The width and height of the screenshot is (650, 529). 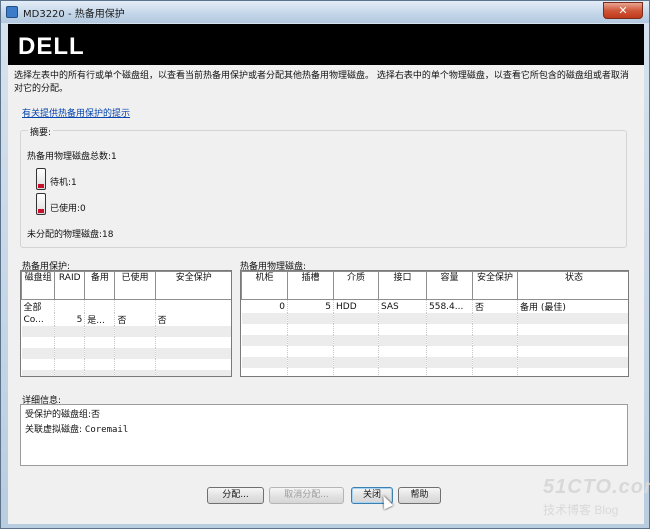 I want to click on in-use-disk-icon, so click(x=41, y=204).